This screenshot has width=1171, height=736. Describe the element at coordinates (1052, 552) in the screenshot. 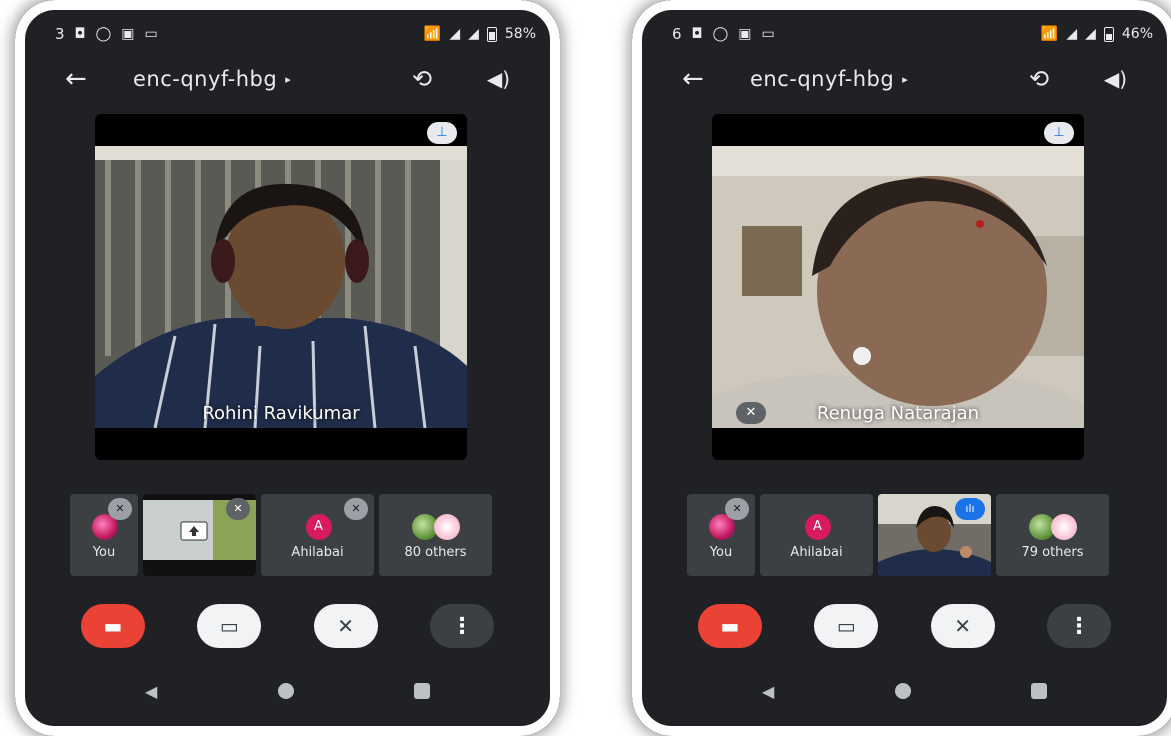

I see `participant-label: 79 others` at that location.